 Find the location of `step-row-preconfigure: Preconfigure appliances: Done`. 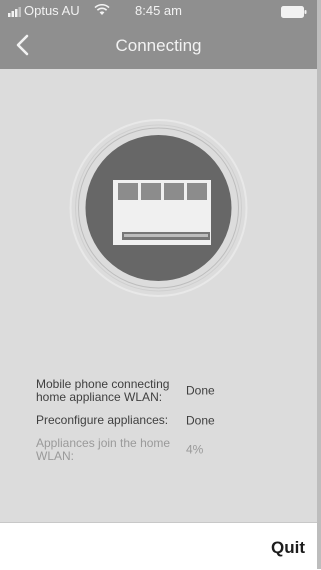

step-row-preconfigure: Preconfigure appliances: Done is located at coordinates (171, 420).